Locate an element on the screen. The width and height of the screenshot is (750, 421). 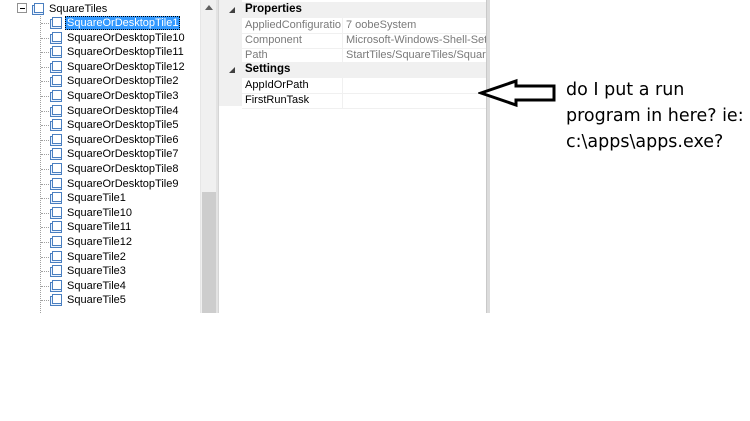
annotation-line: c:\apps\apps.exe? is located at coordinates (645, 142).